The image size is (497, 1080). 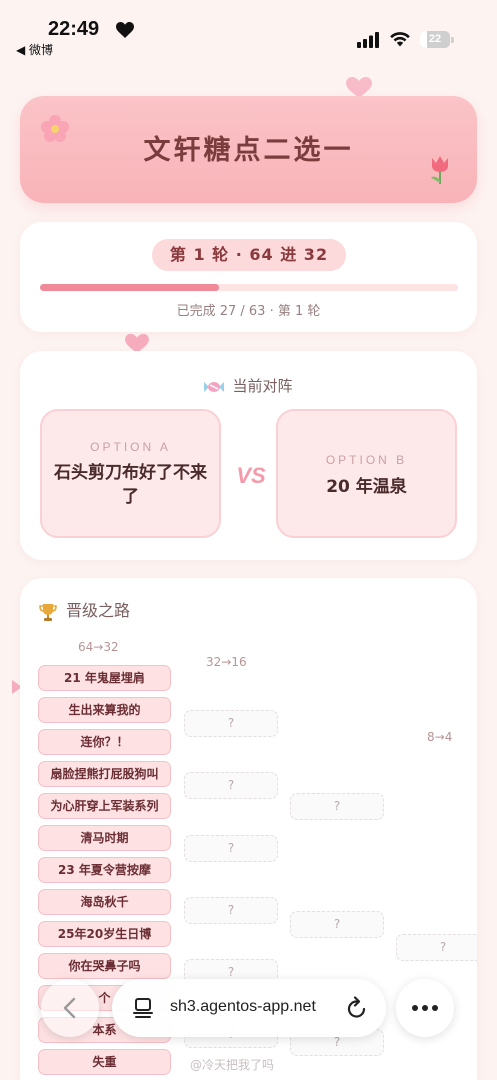 I want to click on battery-level: 22, so click(x=435, y=39).